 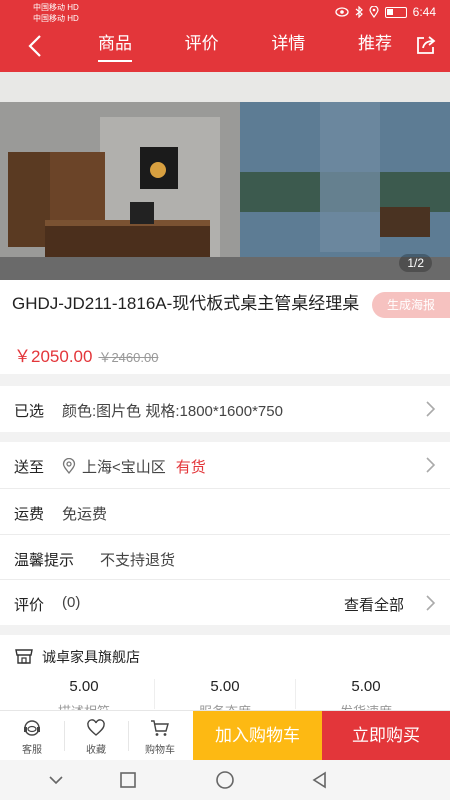 What do you see at coordinates (138, 560) in the screenshot?
I see `notice-value: 不支持退货` at bounding box center [138, 560].